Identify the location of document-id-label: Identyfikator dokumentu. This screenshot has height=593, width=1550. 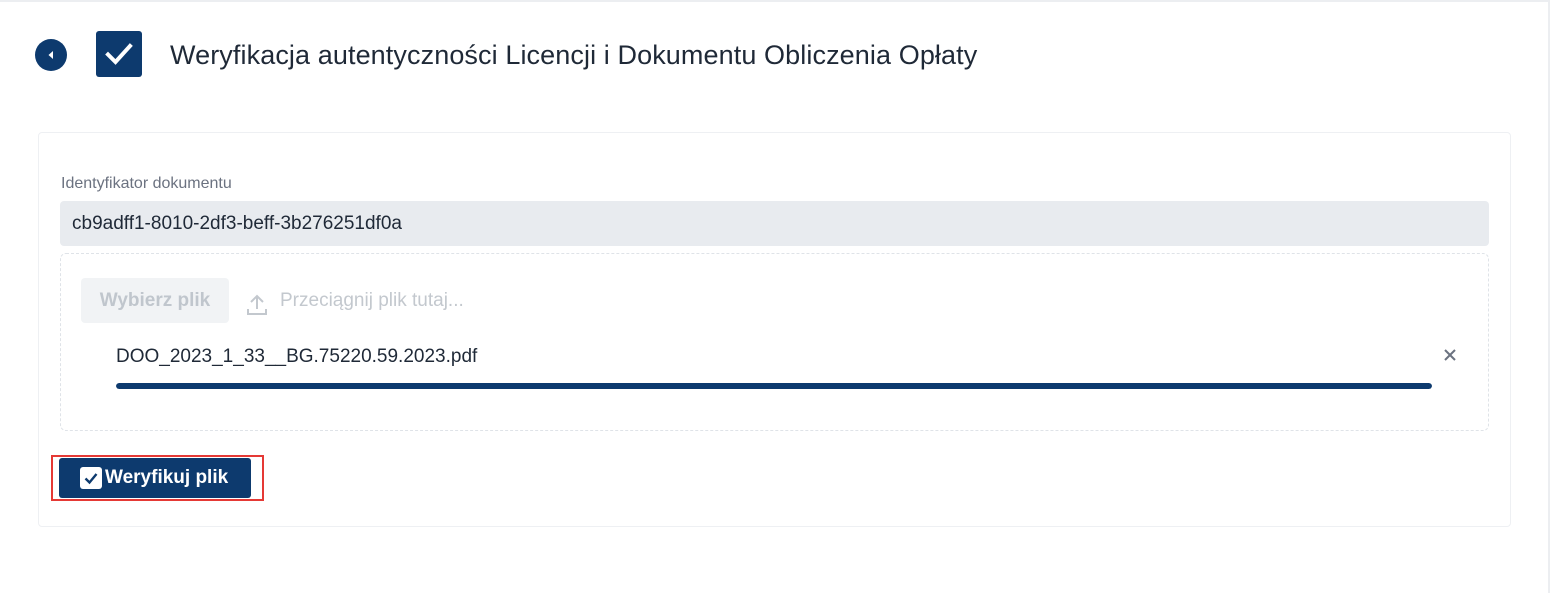
(146, 183).